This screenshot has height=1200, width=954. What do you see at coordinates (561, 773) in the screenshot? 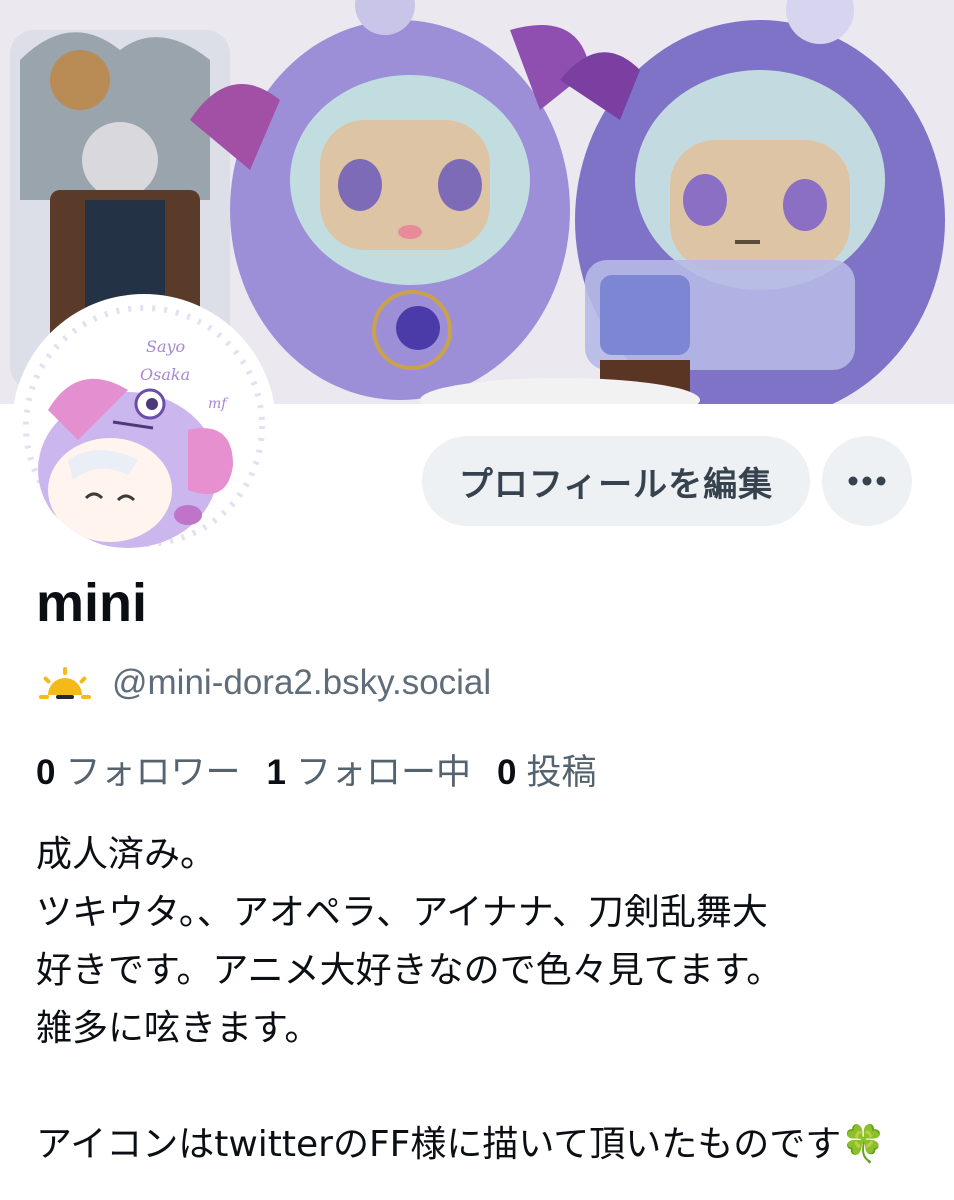
I see `posts-label: 投稿` at bounding box center [561, 773].